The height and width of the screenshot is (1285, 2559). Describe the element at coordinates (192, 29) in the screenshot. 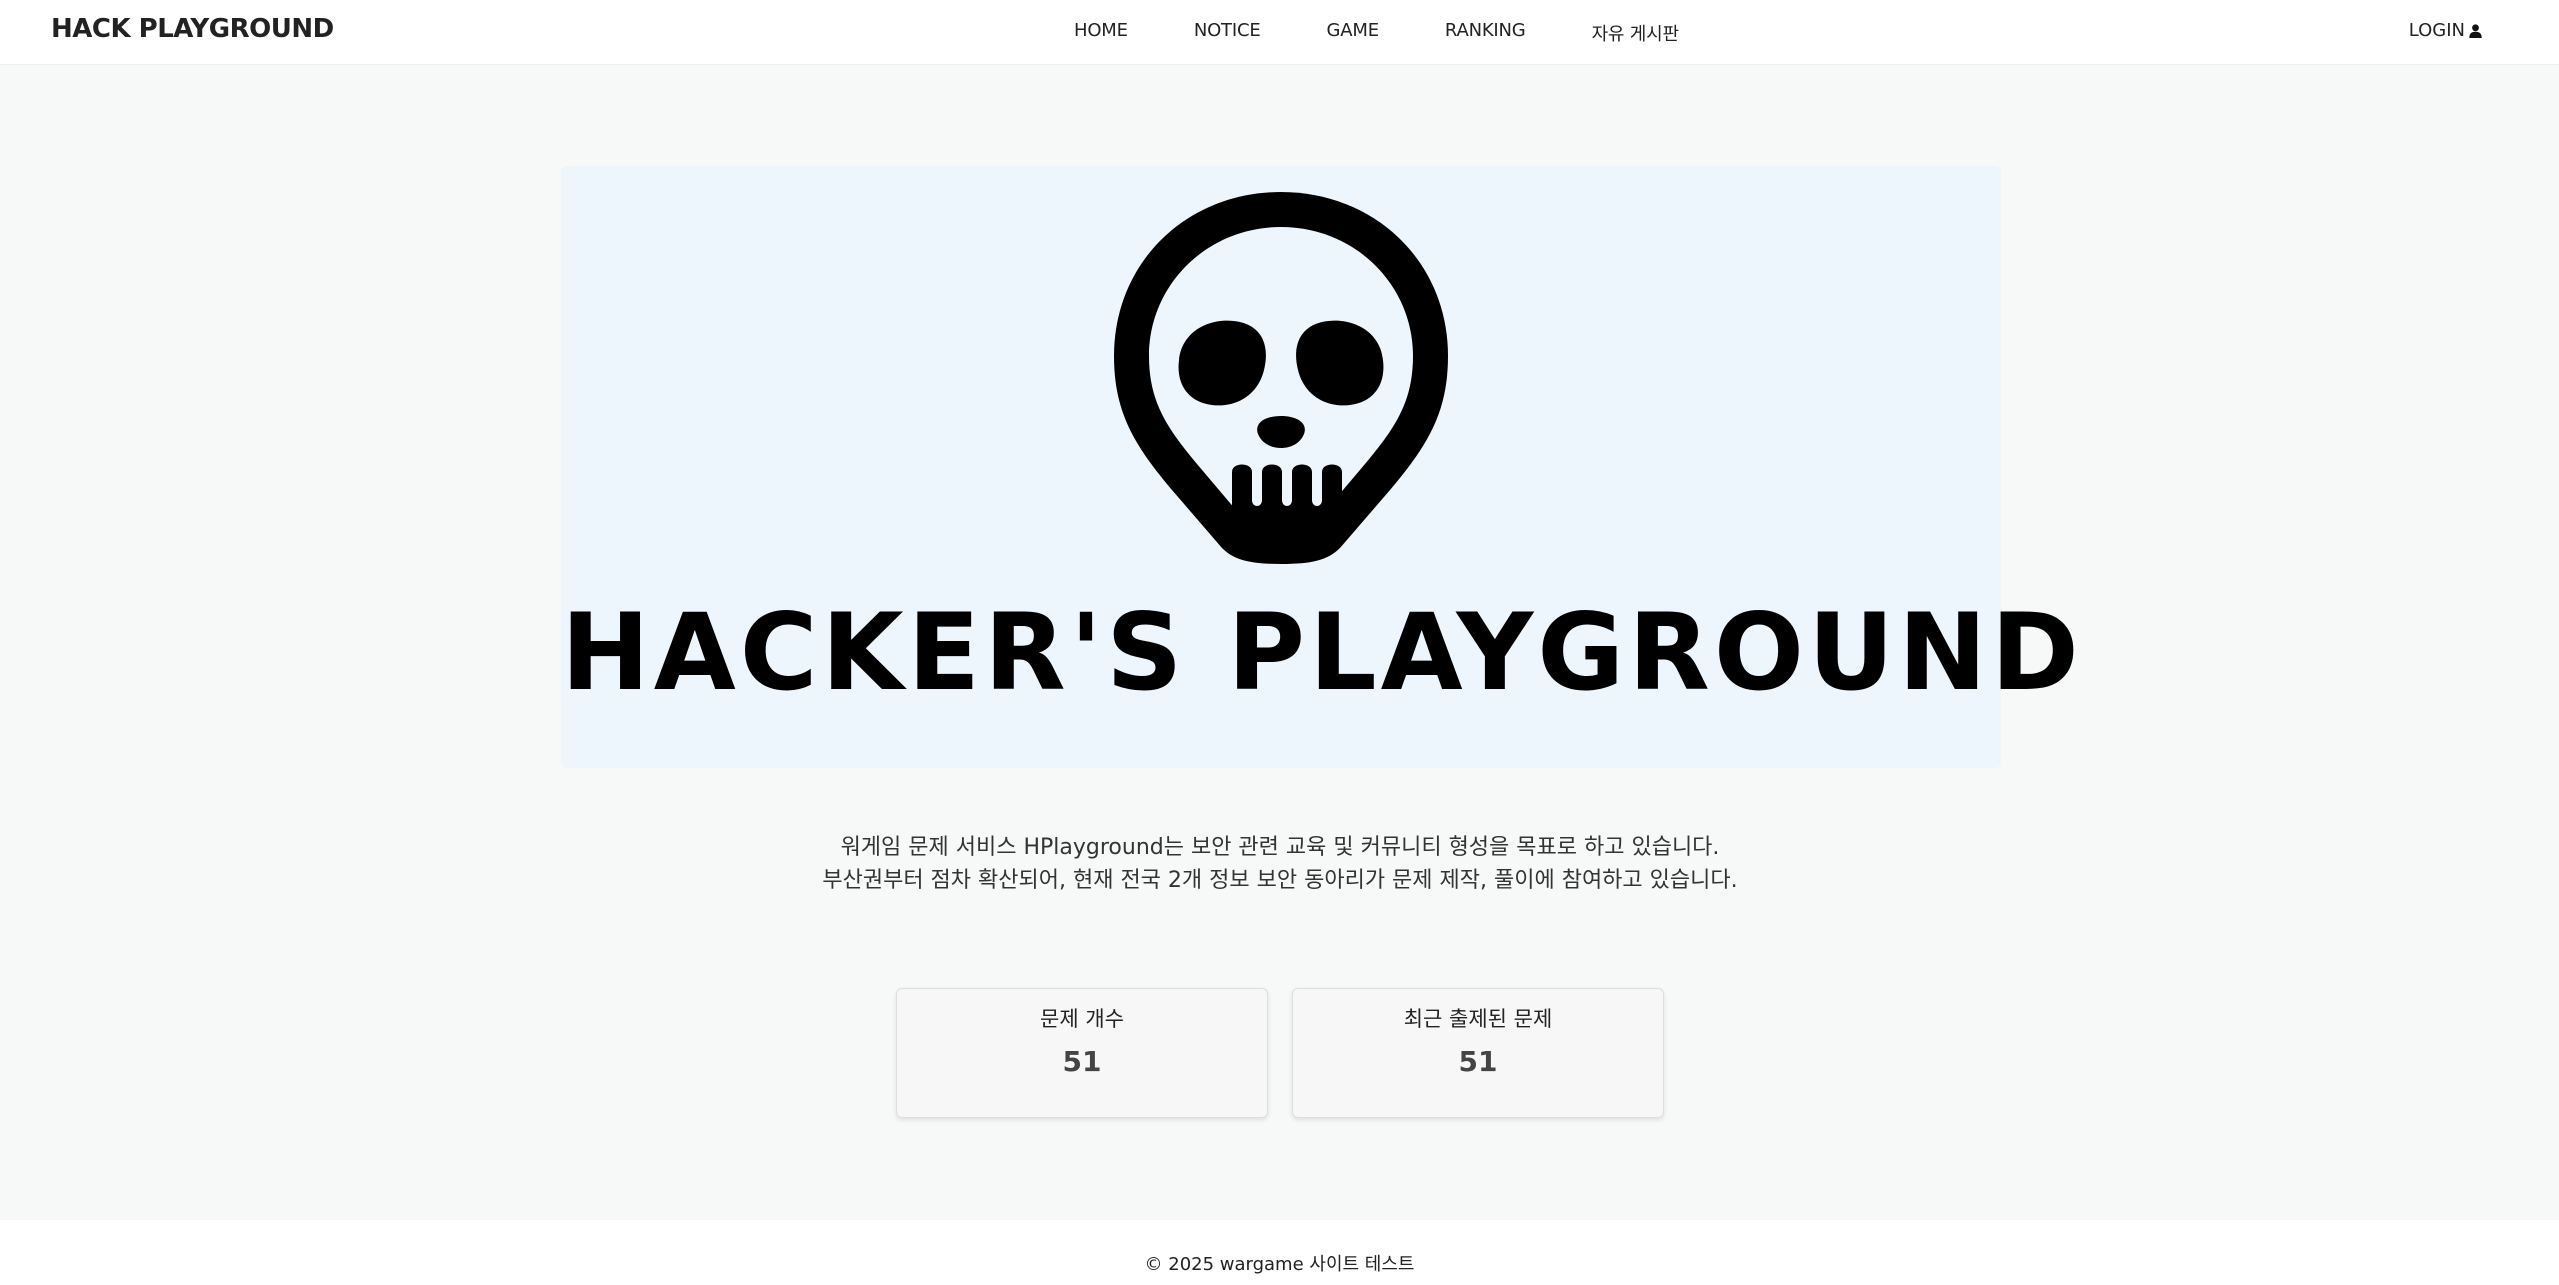

I see `brand-logo-link: HACK PLAYGROUND` at that location.